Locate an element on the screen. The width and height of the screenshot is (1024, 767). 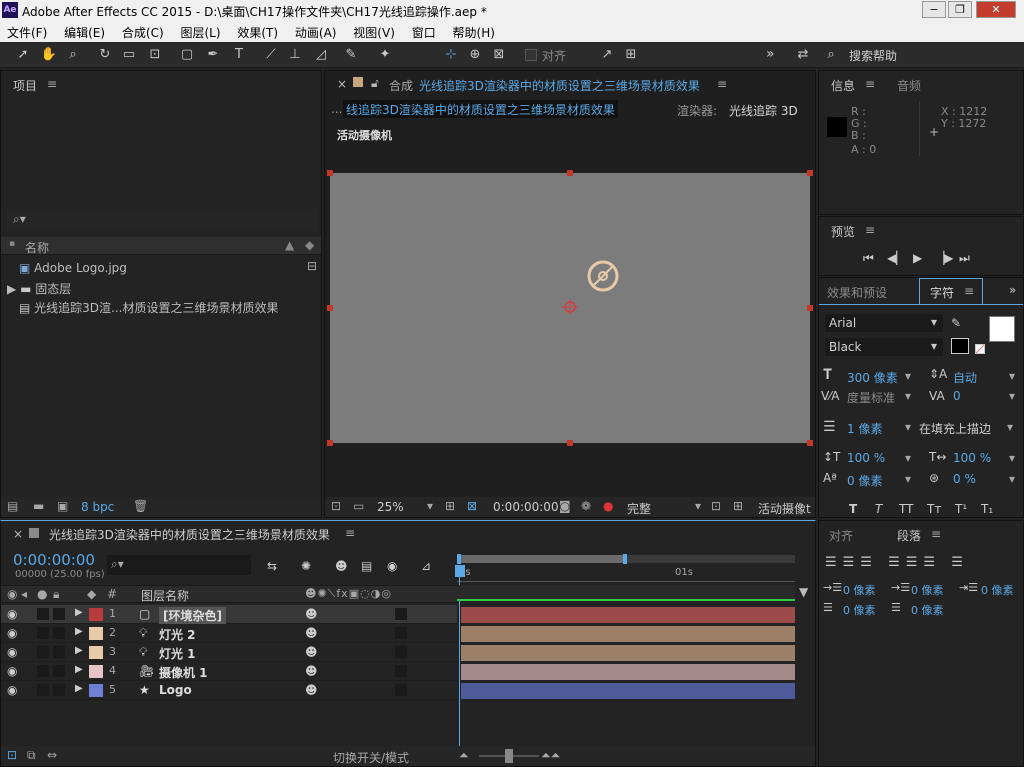
toolbar-overflow-icon: » is located at coordinates (770, 54).